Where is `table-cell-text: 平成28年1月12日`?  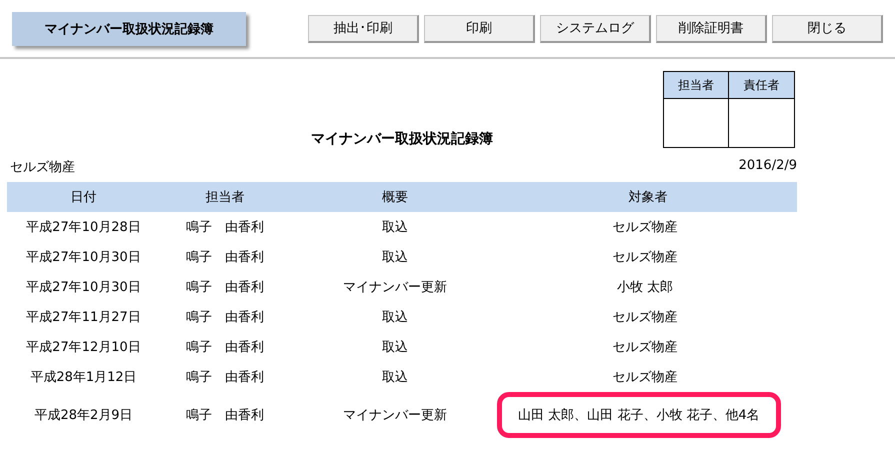
table-cell-text: 平成28年1月12日 is located at coordinates (83, 377).